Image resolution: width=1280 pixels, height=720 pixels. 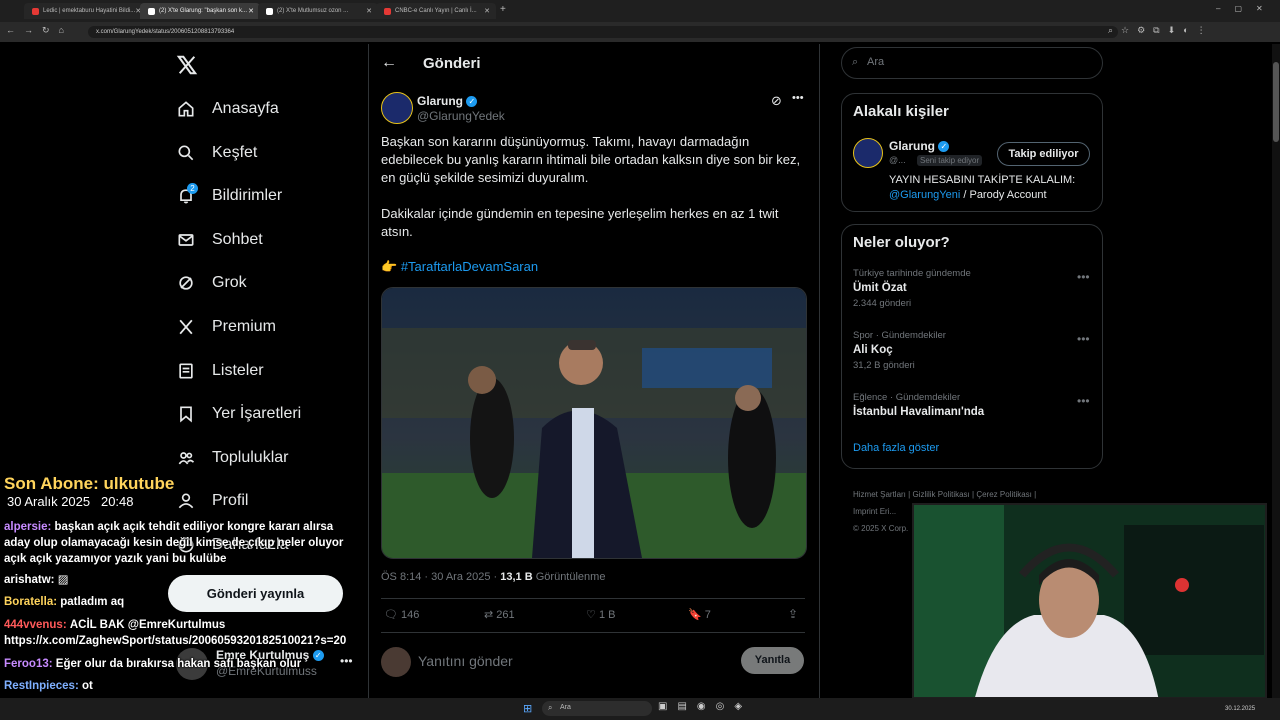 I want to click on scrollbar-track, so click(x=1276, y=371).